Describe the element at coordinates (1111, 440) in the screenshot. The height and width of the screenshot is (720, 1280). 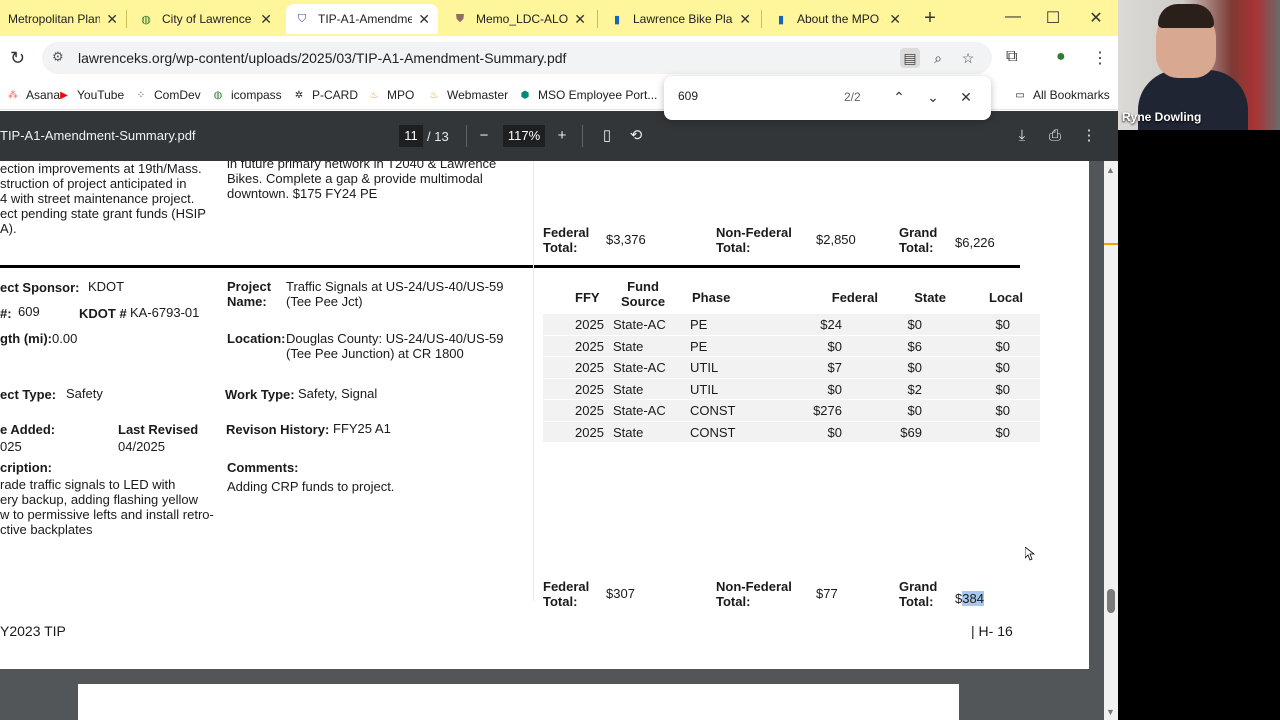
I see `scrollbar: ▲ ▼` at that location.